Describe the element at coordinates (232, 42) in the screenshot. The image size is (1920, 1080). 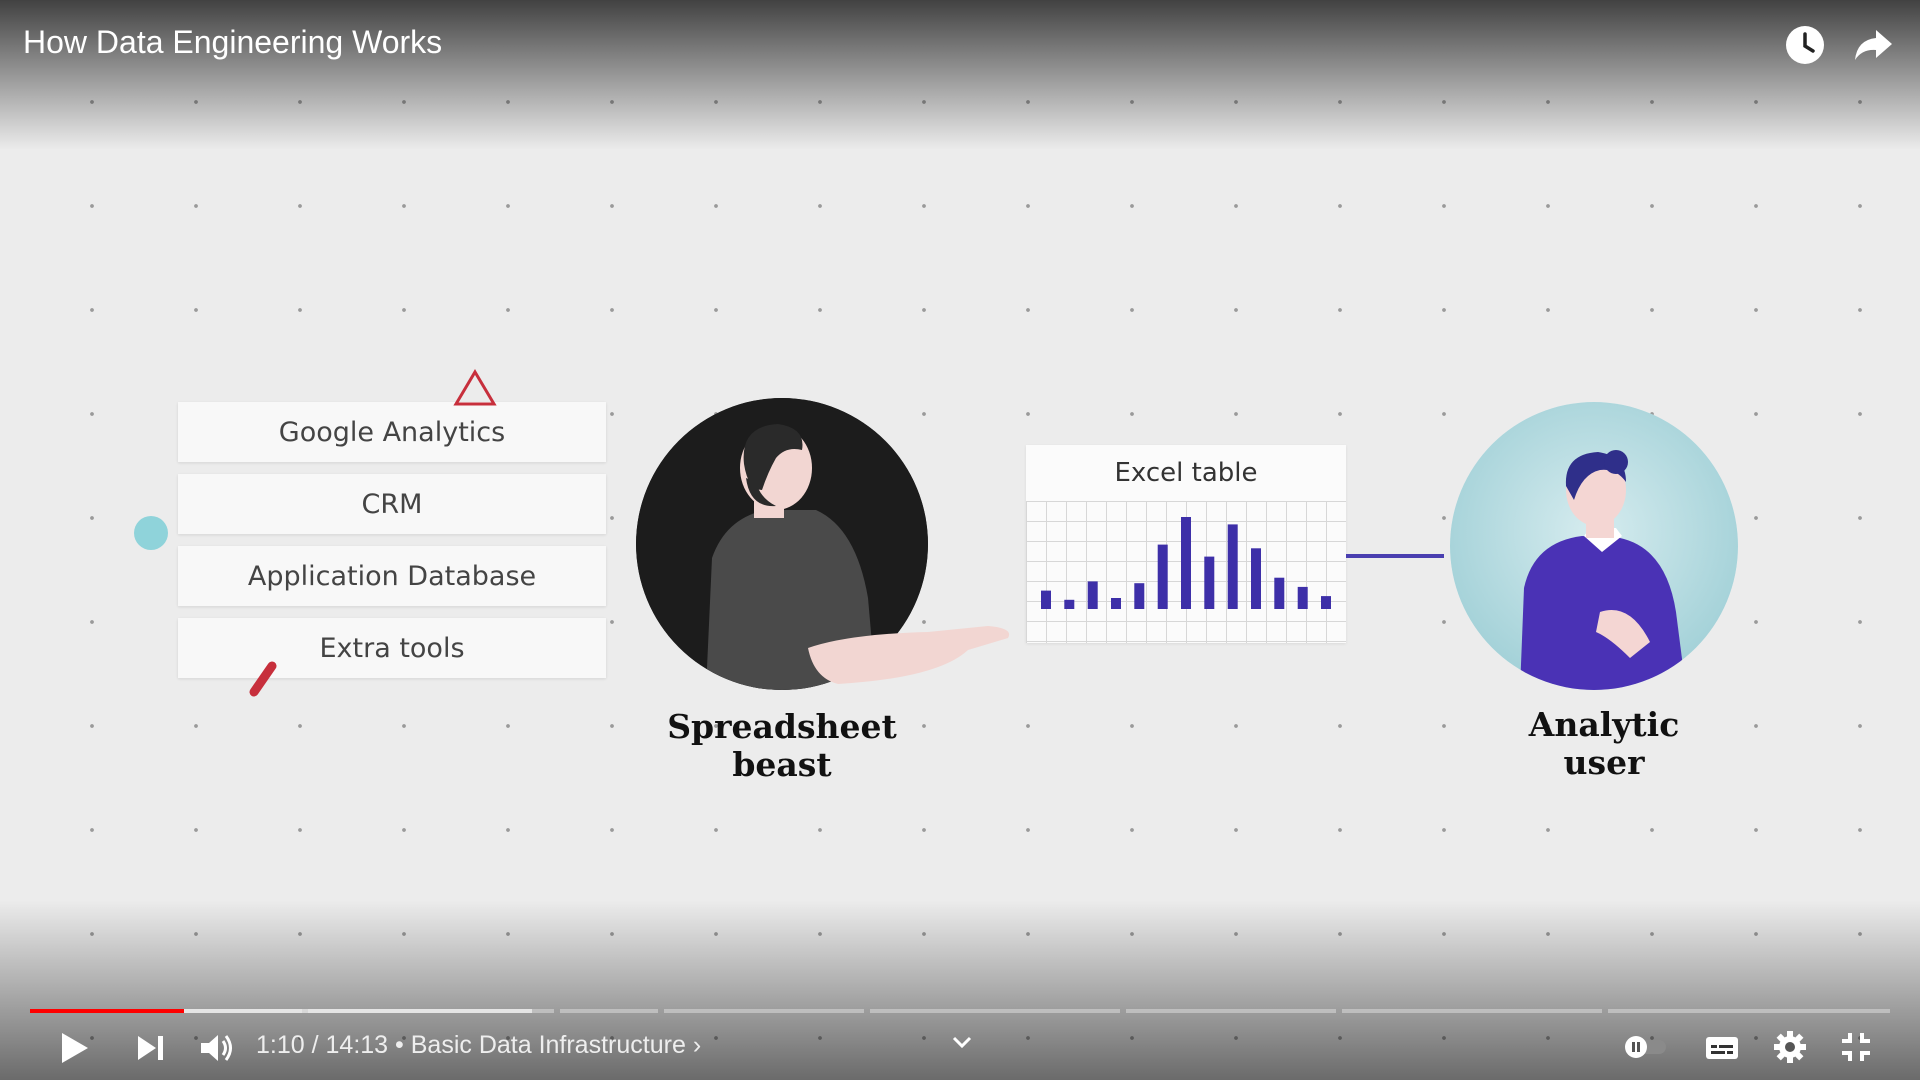
I see `video-title: How Data Engineering Works` at that location.